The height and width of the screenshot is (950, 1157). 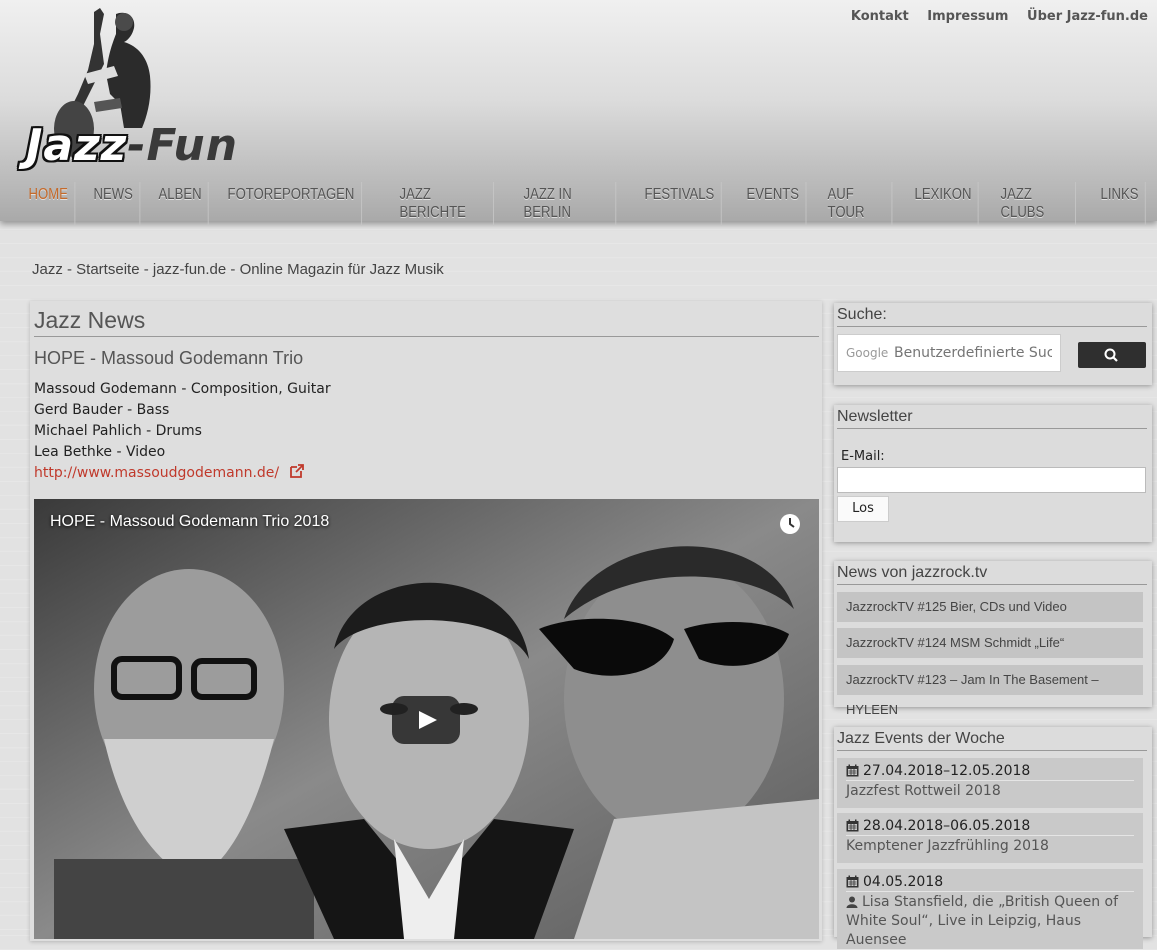 What do you see at coordinates (863, 456) in the screenshot?
I see `email-label: E-Mail:` at bounding box center [863, 456].